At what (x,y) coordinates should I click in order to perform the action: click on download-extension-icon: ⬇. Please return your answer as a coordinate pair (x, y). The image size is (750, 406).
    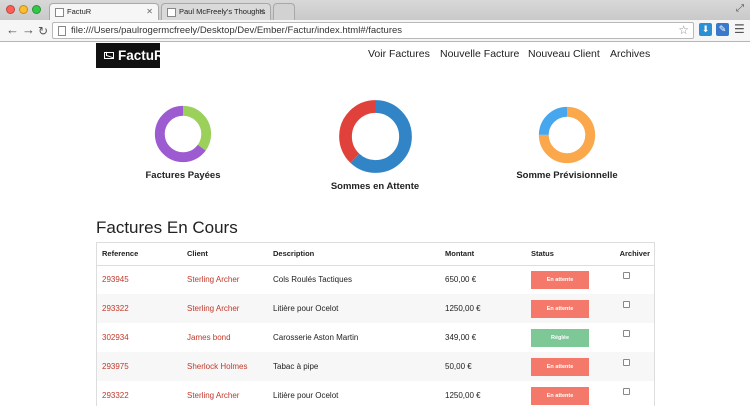
    Looking at the image, I should click on (705, 29).